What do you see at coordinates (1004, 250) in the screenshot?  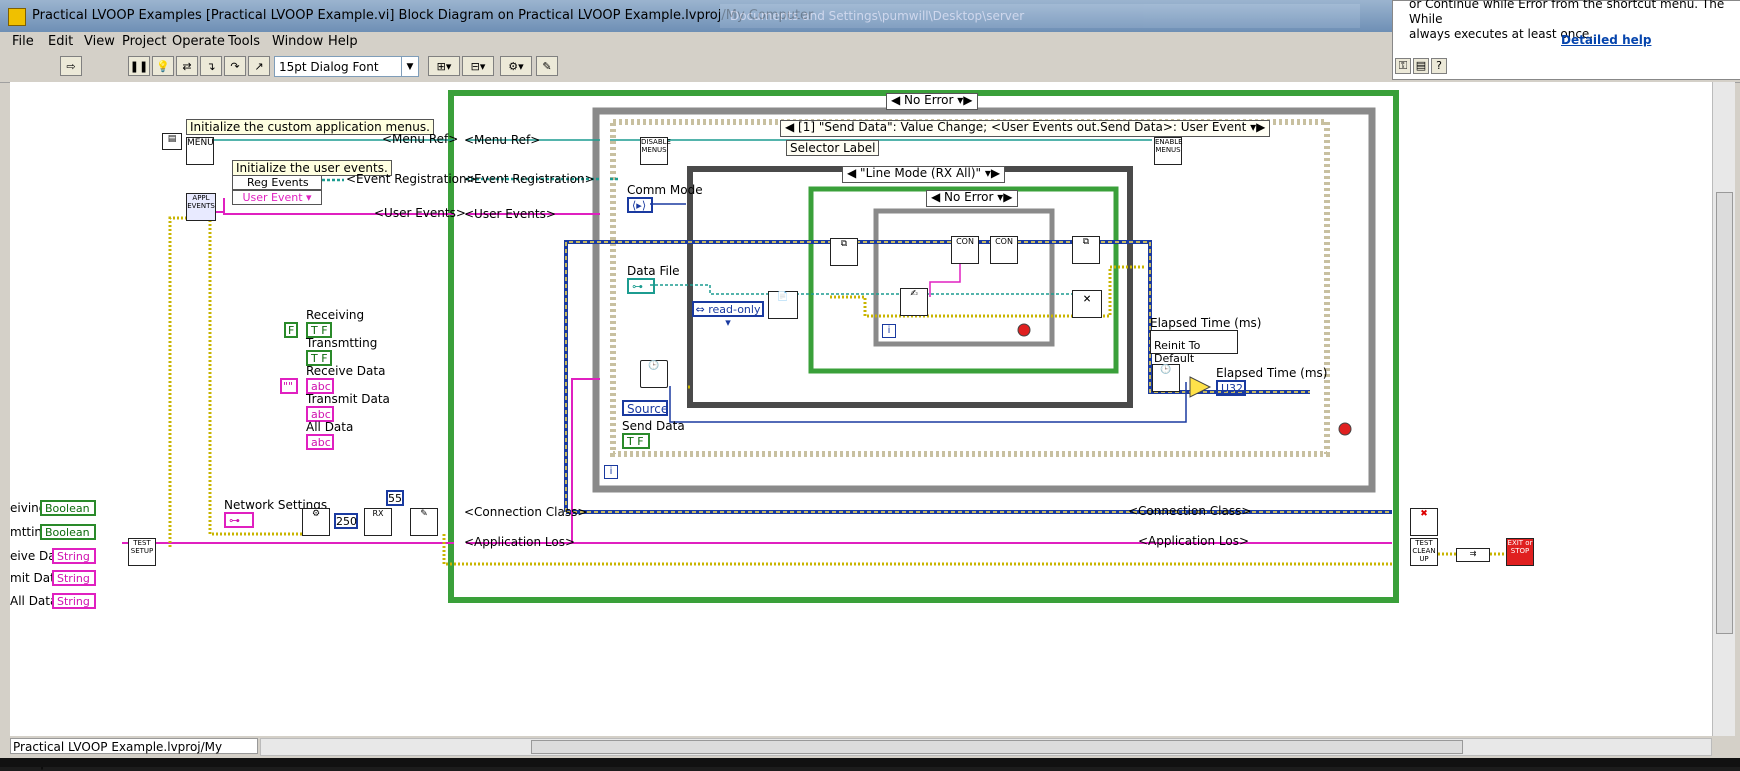 I see `conn-tx-subvi-2: CON` at bounding box center [1004, 250].